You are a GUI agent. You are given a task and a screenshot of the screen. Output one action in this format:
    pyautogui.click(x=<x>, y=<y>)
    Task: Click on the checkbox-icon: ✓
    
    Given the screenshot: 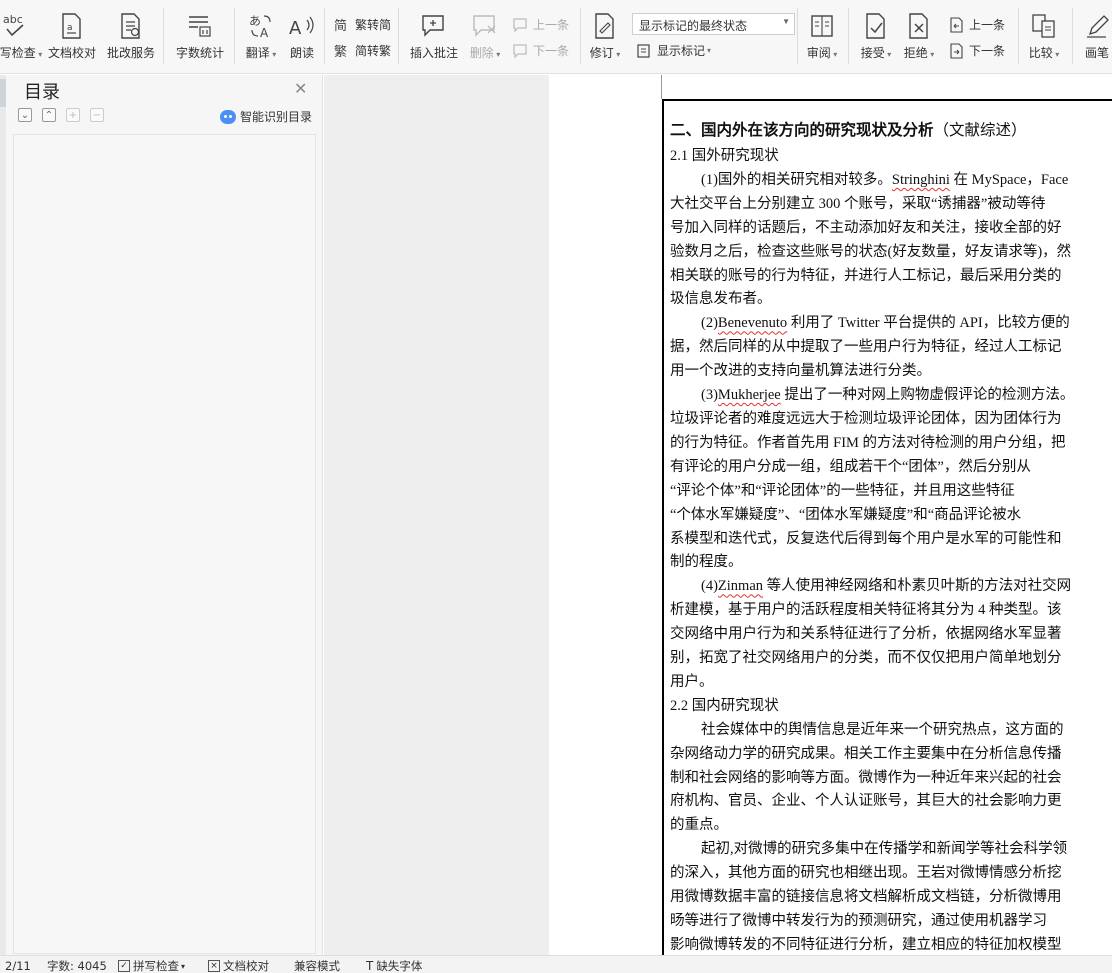 What is the action you would take?
    pyautogui.click(x=124, y=966)
    